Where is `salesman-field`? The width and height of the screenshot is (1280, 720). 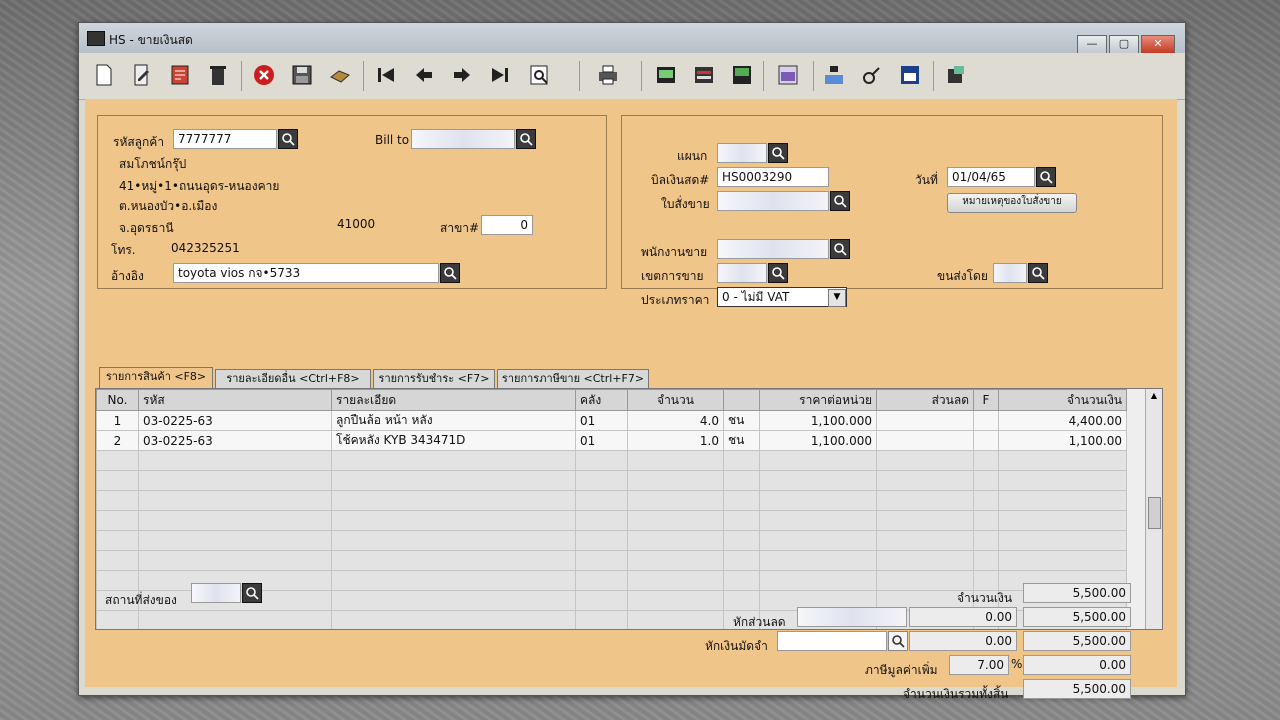 salesman-field is located at coordinates (773, 249).